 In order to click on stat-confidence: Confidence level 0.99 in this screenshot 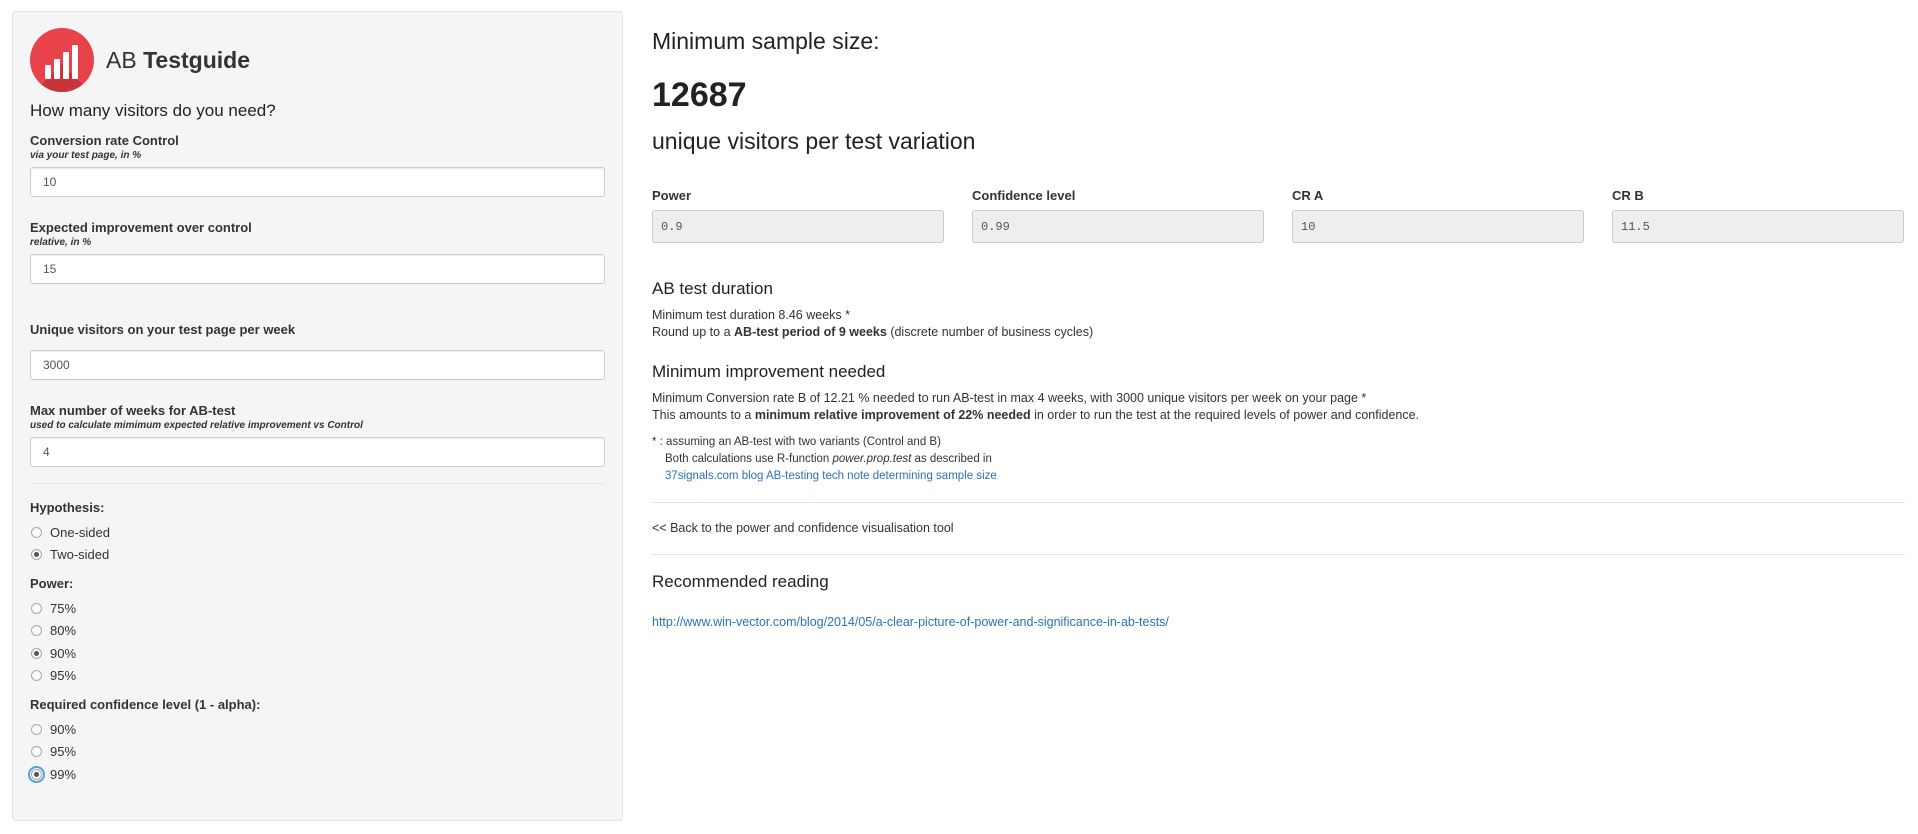, I will do `click(1118, 215)`.